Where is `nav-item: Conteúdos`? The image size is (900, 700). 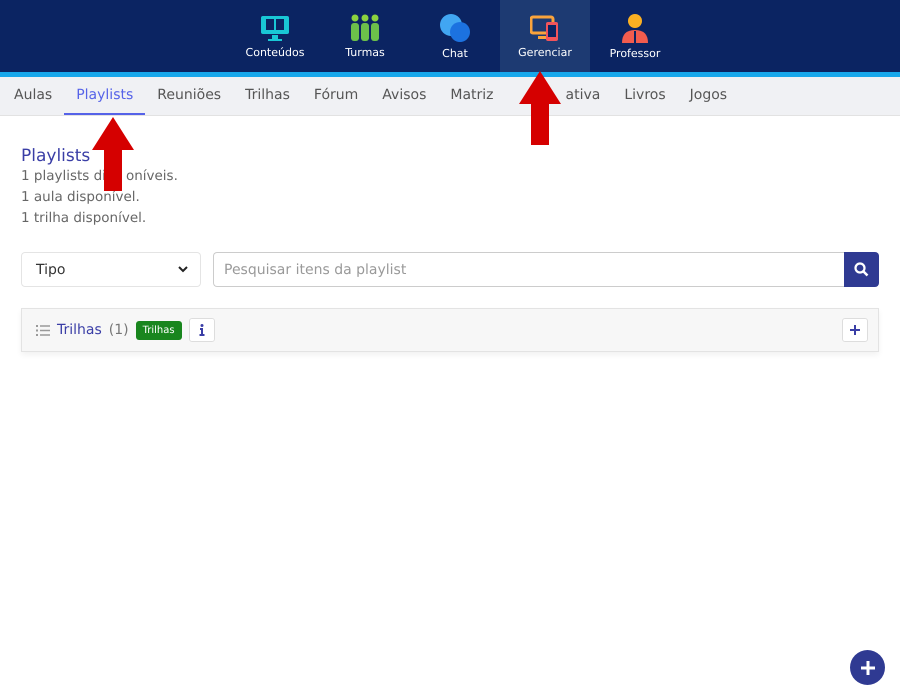 nav-item: Conteúdos is located at coordinates (275, 36).